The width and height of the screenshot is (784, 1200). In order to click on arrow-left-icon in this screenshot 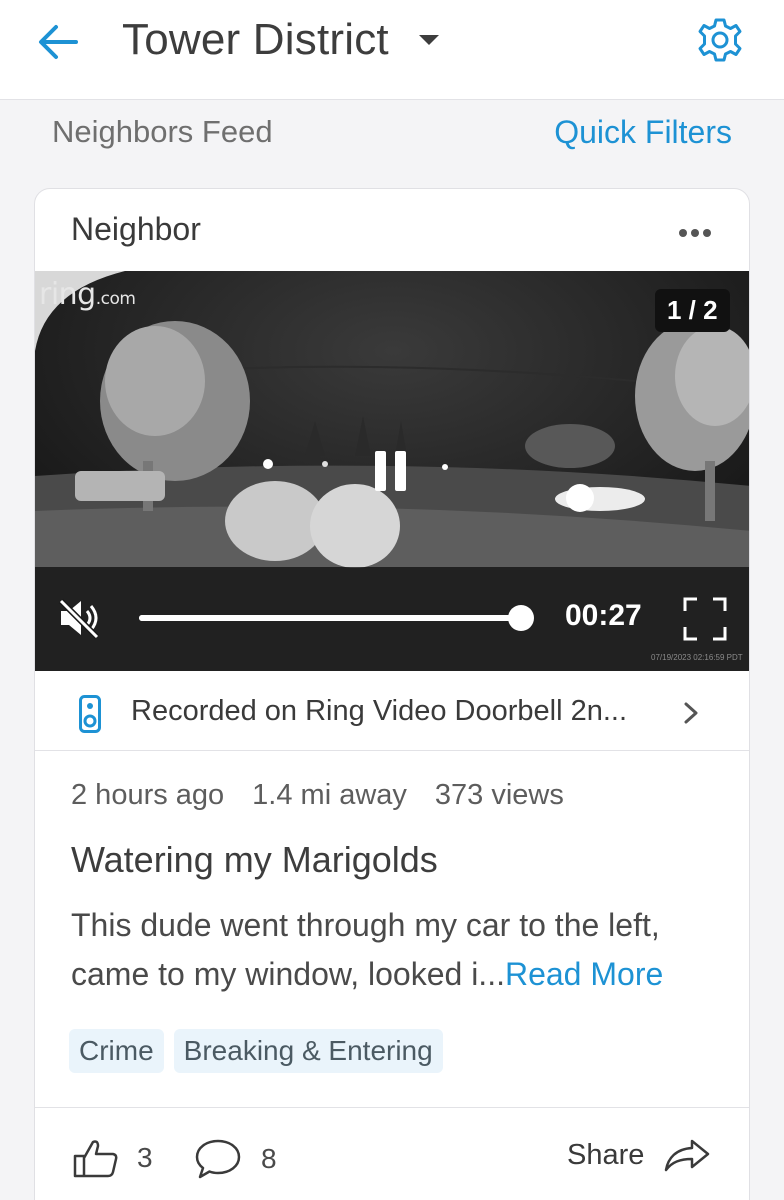, I will do `click(58, 42)`.